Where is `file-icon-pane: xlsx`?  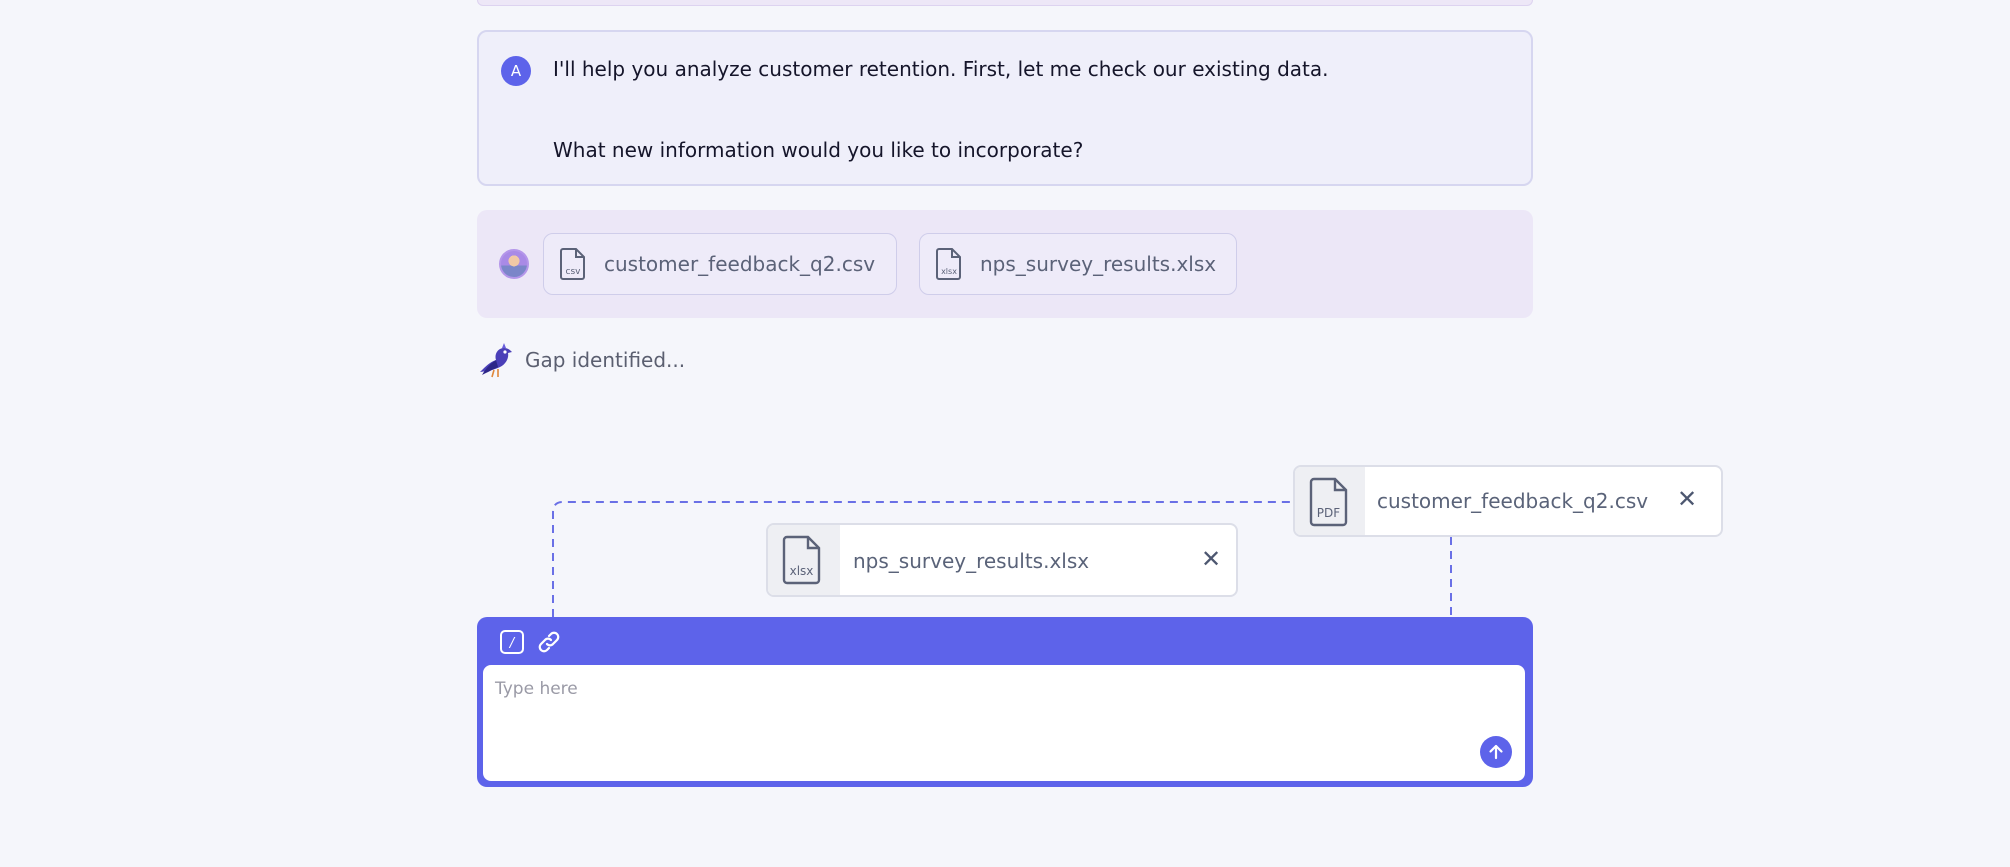
file-icon-pane: xlsx is located at coordinates (804, 560).